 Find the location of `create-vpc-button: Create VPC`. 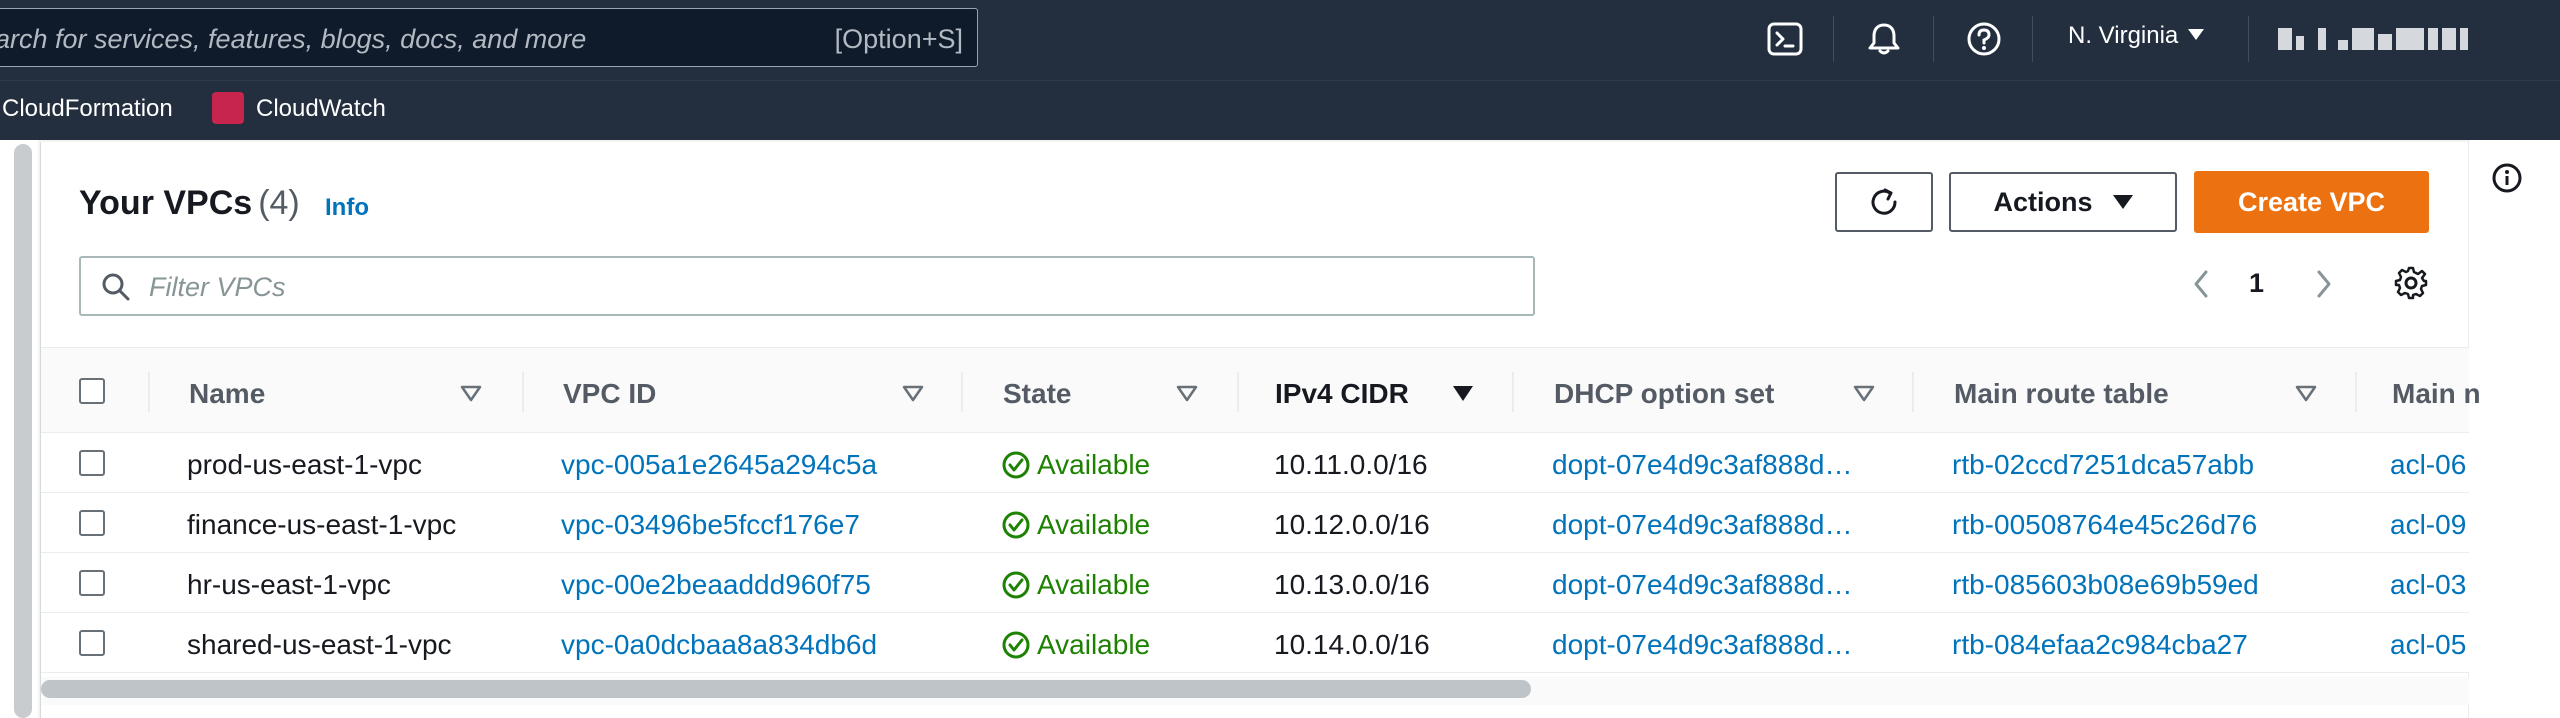

create-vpc-button: Create VPC is located at coordinates (2311, 202).